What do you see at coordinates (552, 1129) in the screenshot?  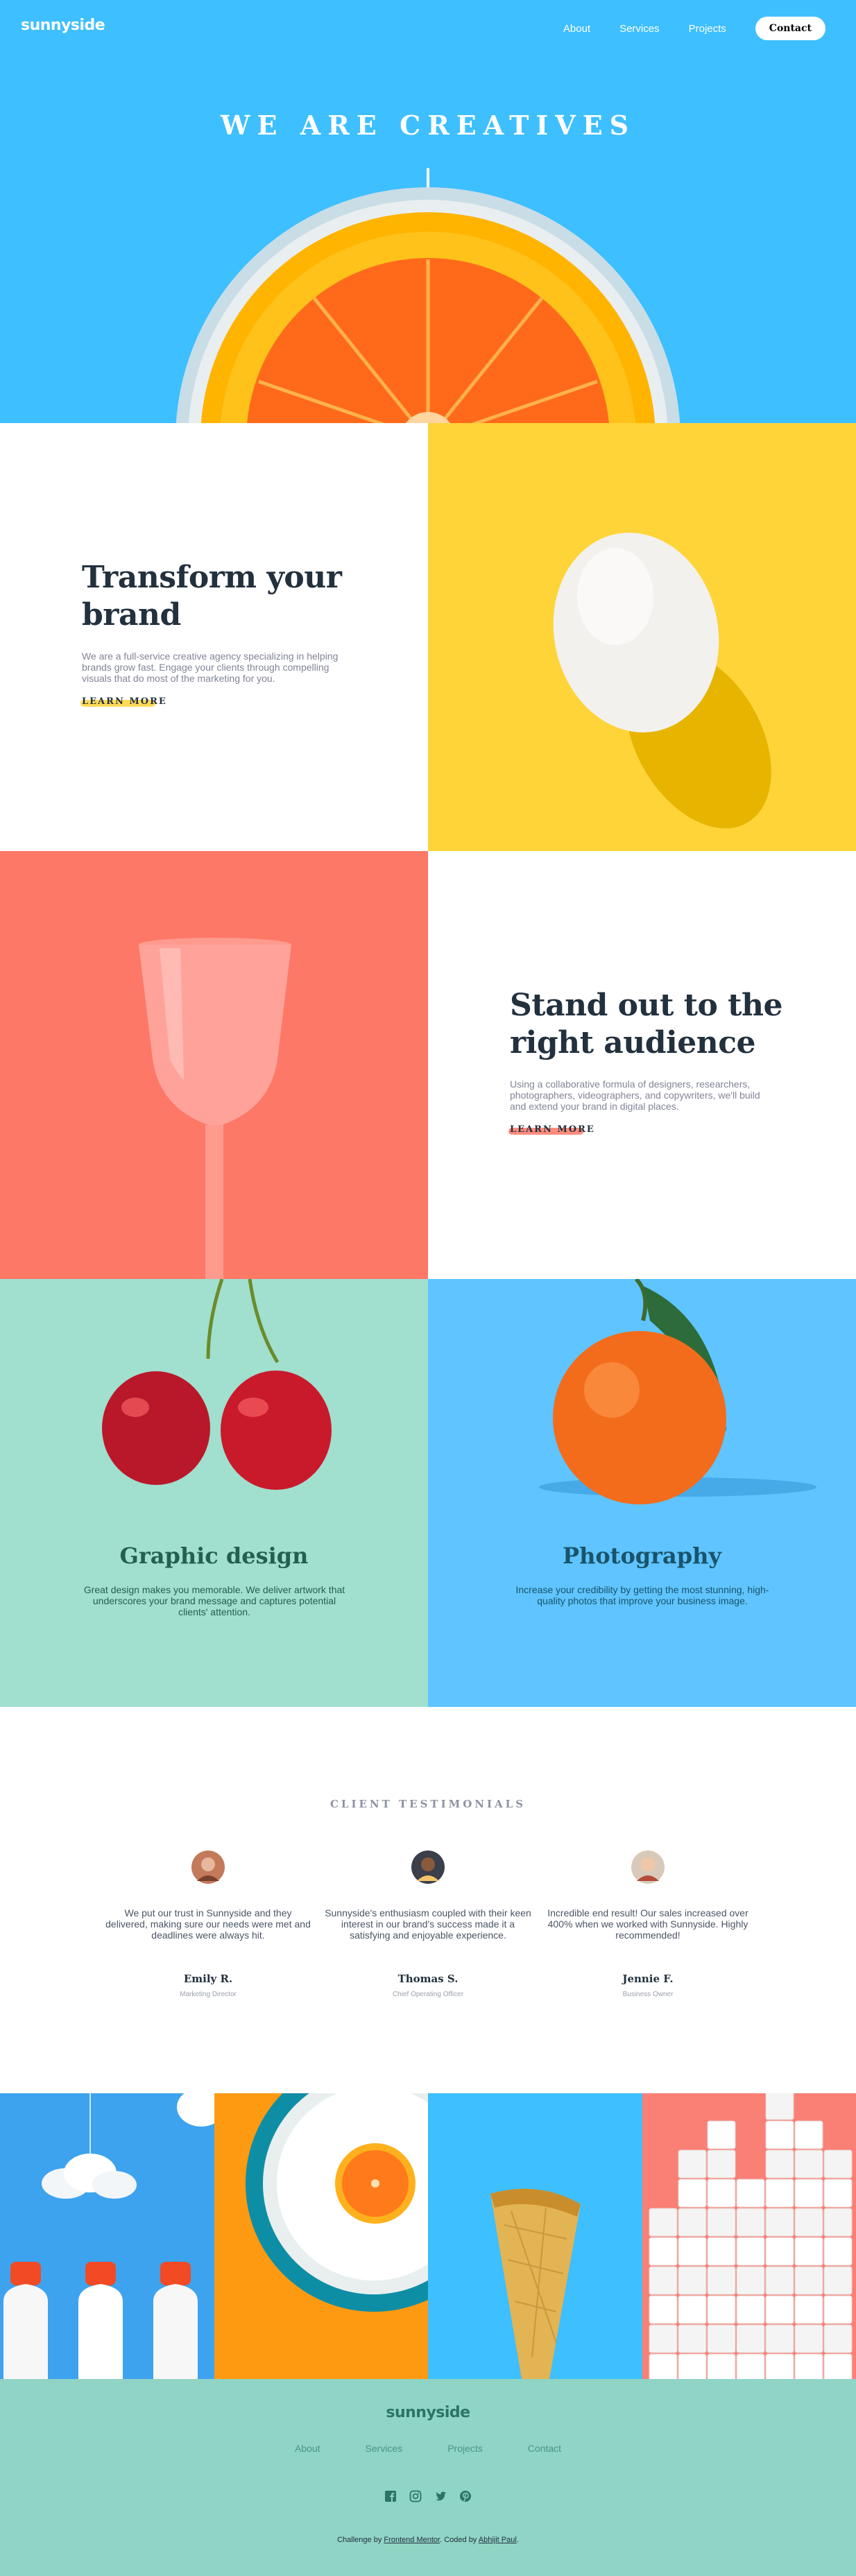 I see `standout-learn-more-link: LEARN MORE` at bounding box center [552, 1129].